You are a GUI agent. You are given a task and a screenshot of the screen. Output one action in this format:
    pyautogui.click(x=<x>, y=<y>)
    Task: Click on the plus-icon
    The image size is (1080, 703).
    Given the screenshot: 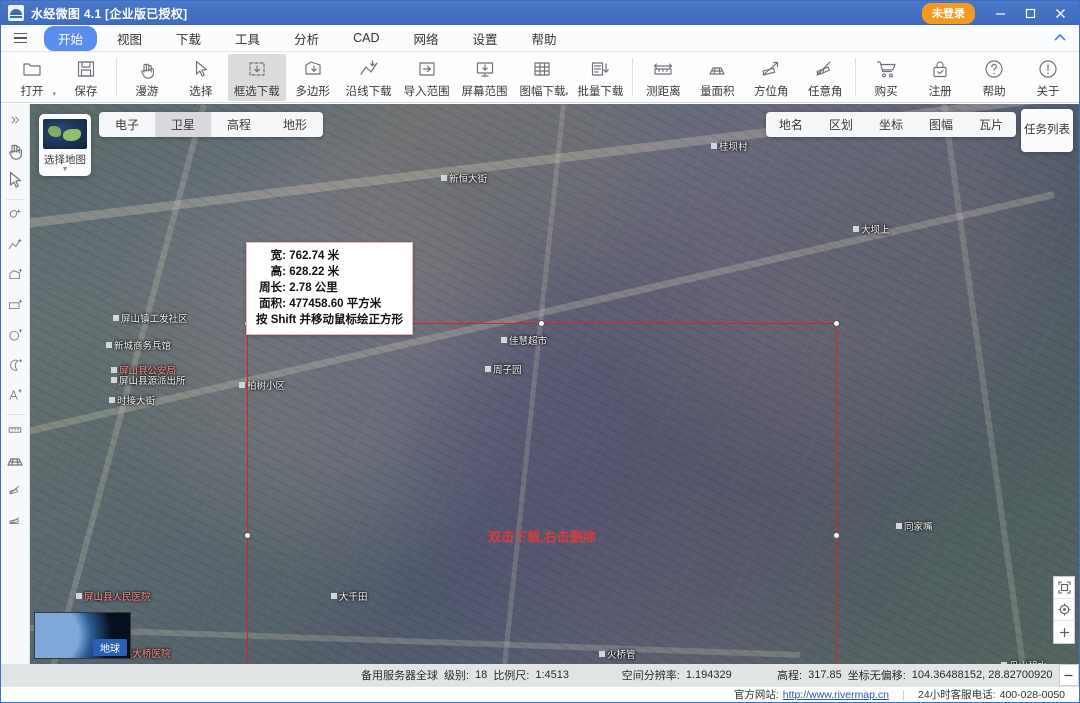 What is the action you would take?
    pyautogui.click(x=1064, y=632)
    